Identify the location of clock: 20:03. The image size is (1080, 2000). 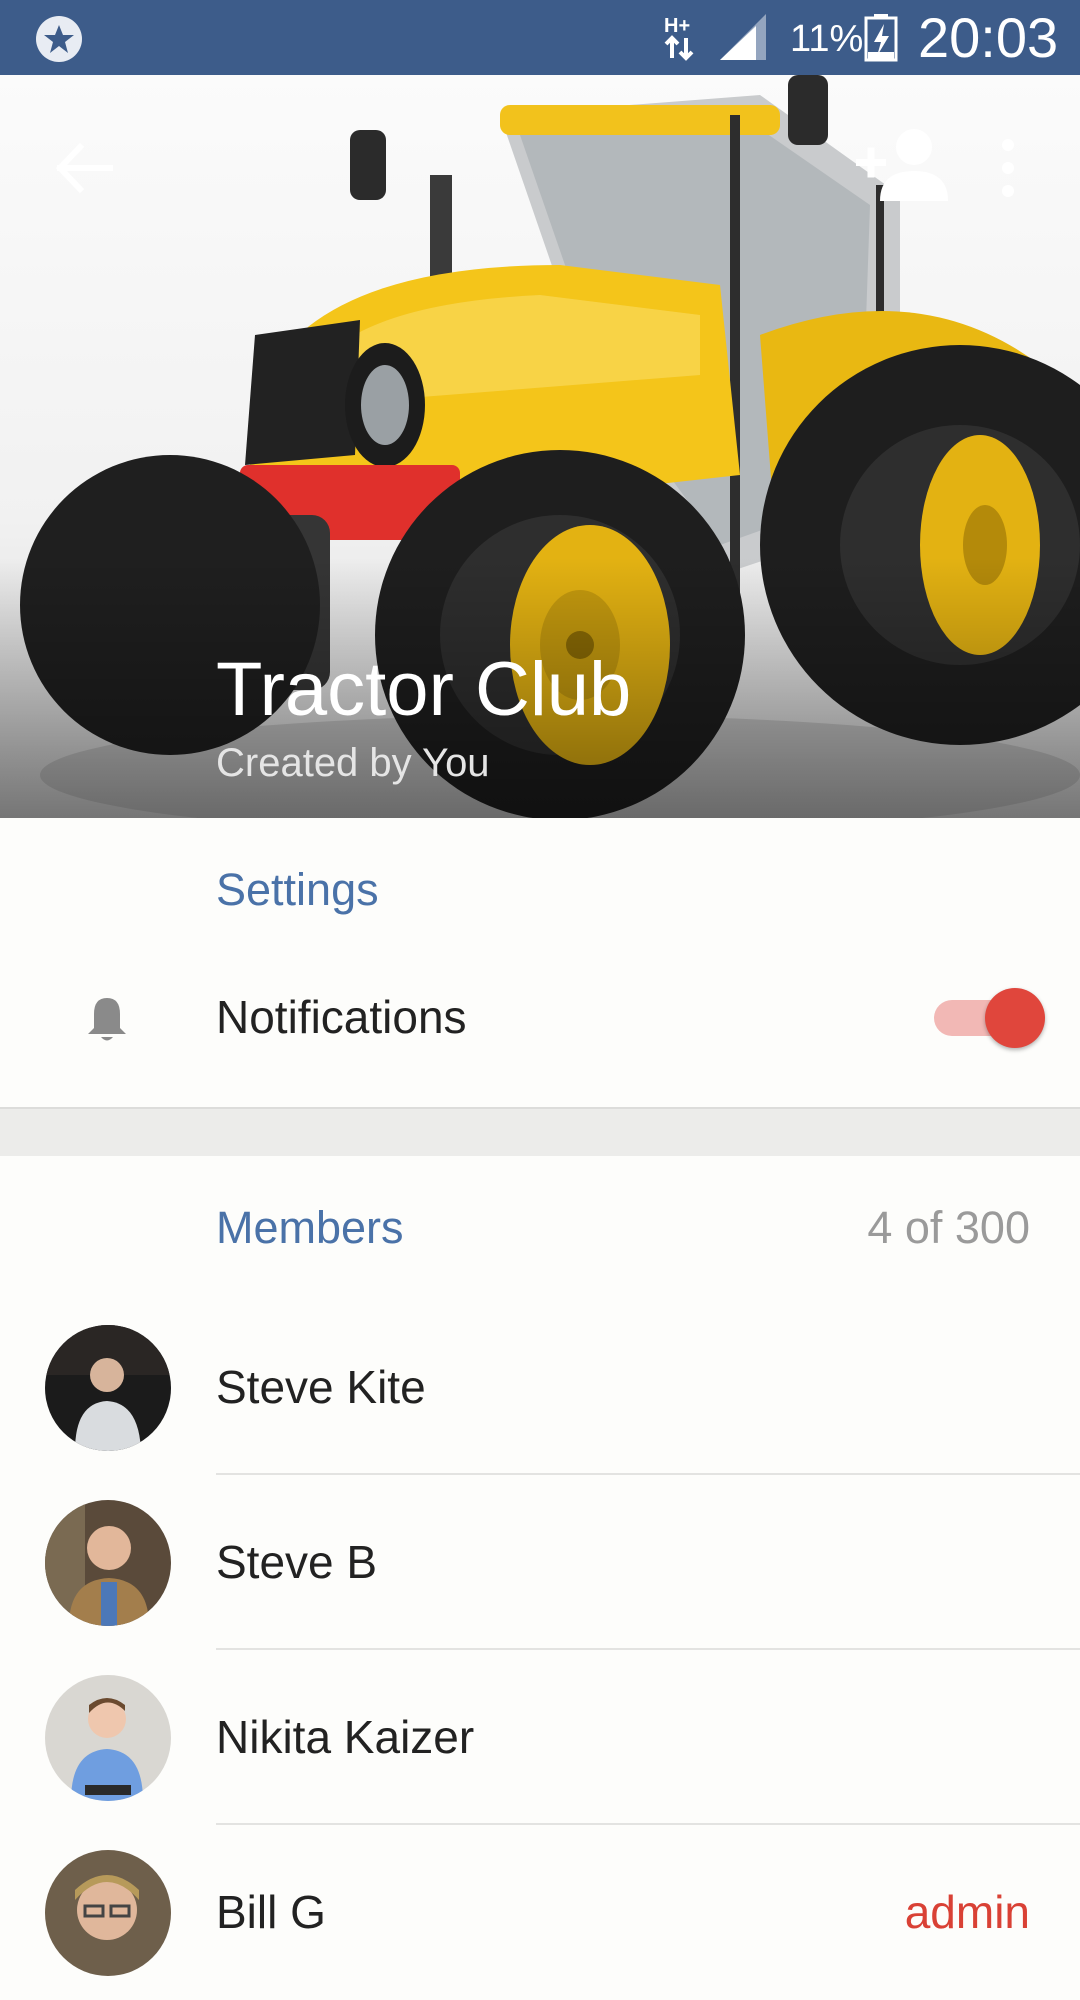
(988, 37).